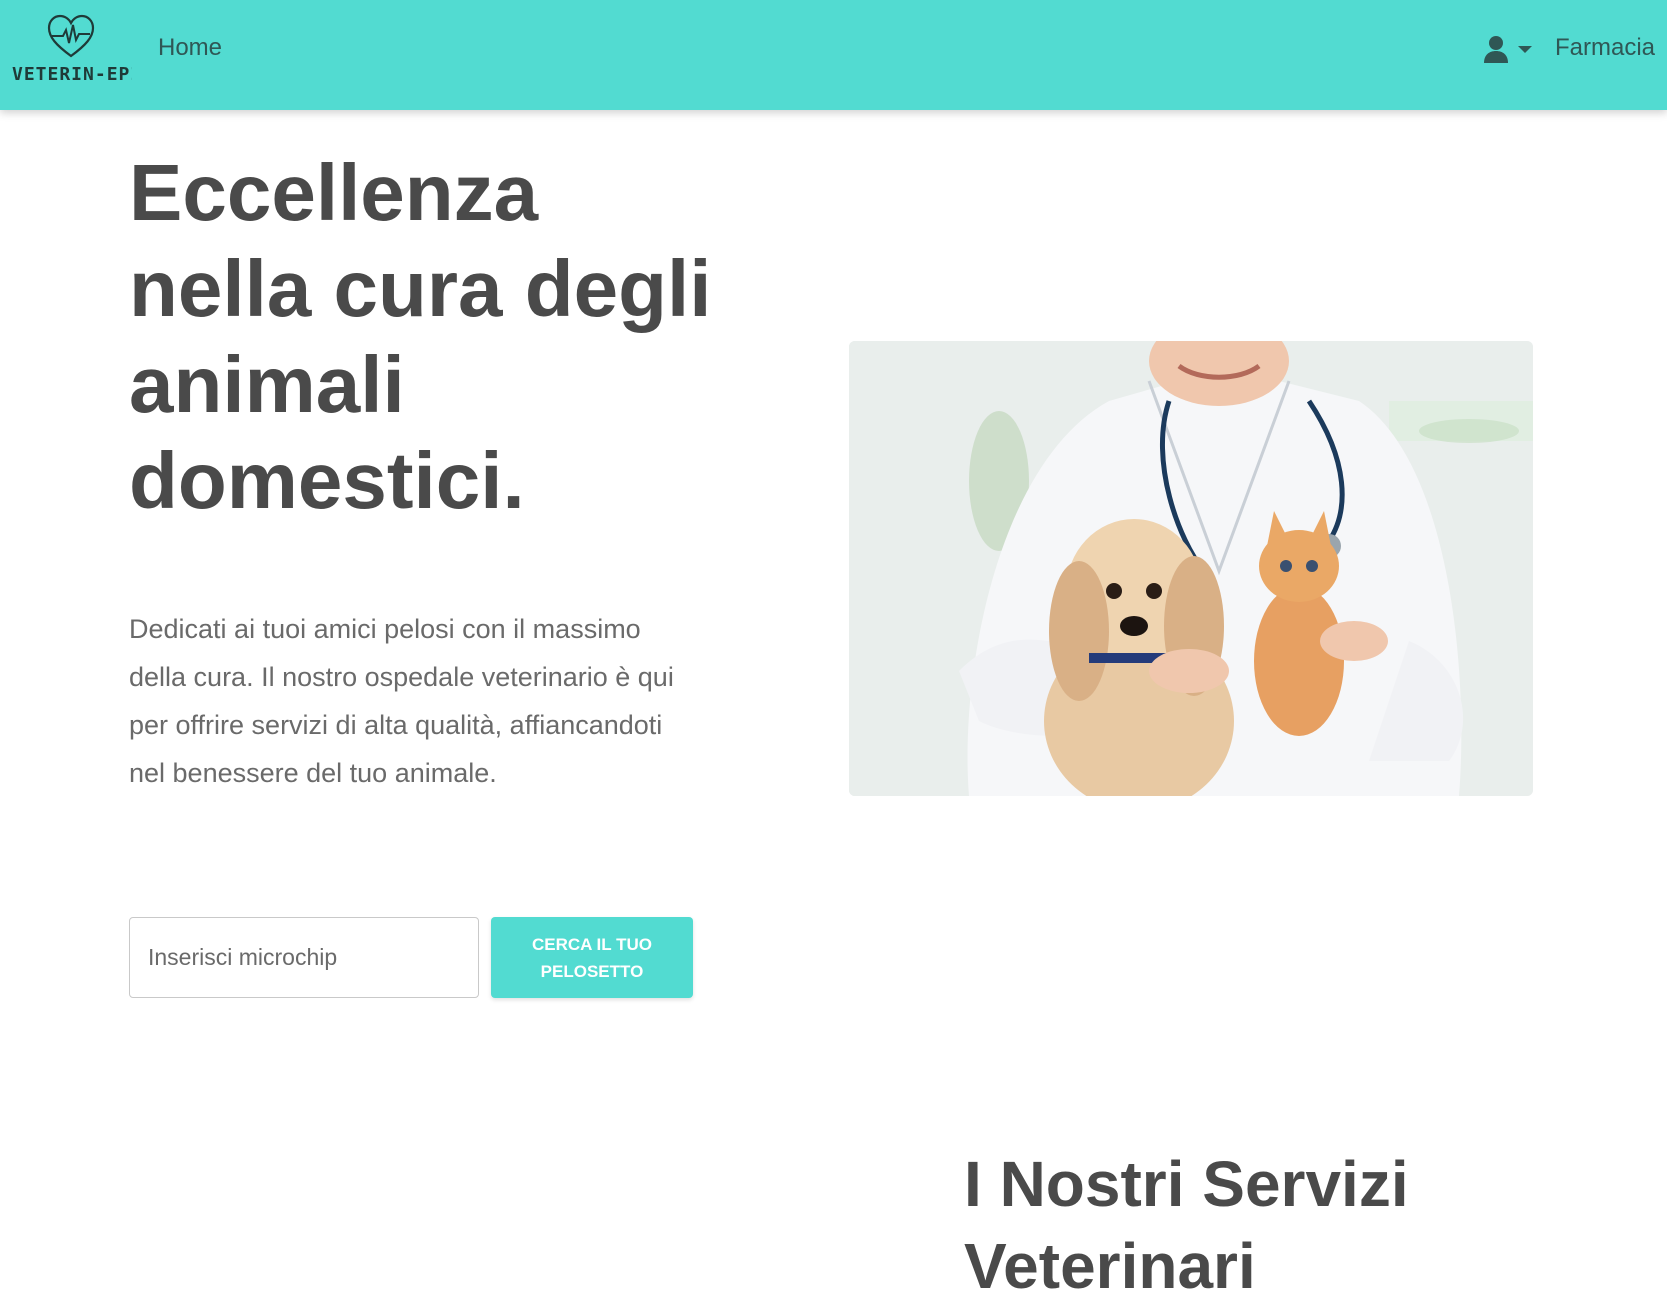 Image resolution: width=1667 pixels, height=1307 pixels. I want to click on services-section-title: I Nostri Servizi Veterinari, so click(1186, 1225).